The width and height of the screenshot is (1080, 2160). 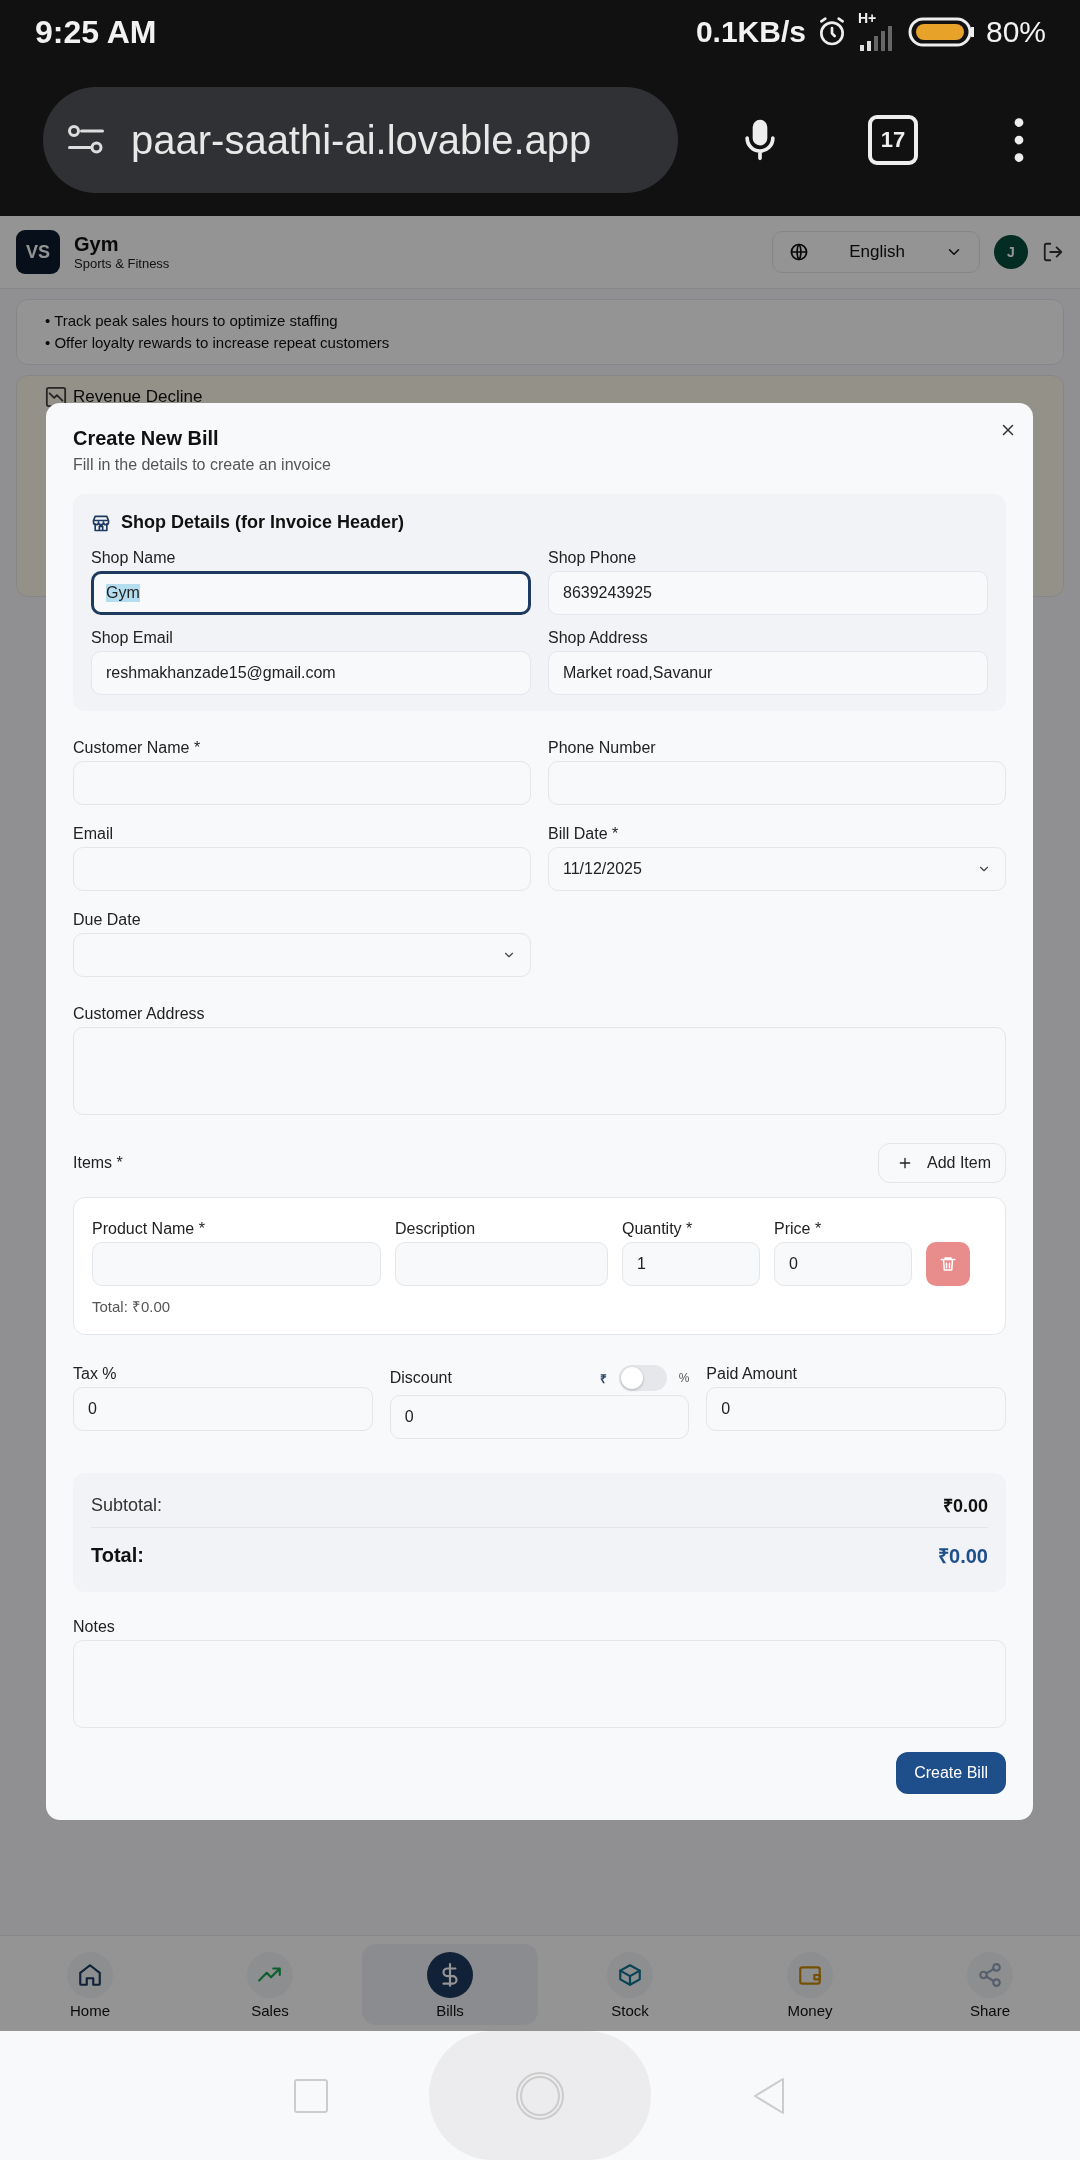 What do you see at coordinates (202, 465) in the screenshot?
I see `dialog-subtitle: Fill in the details to create an invoice` at bounding box center [202, 465].